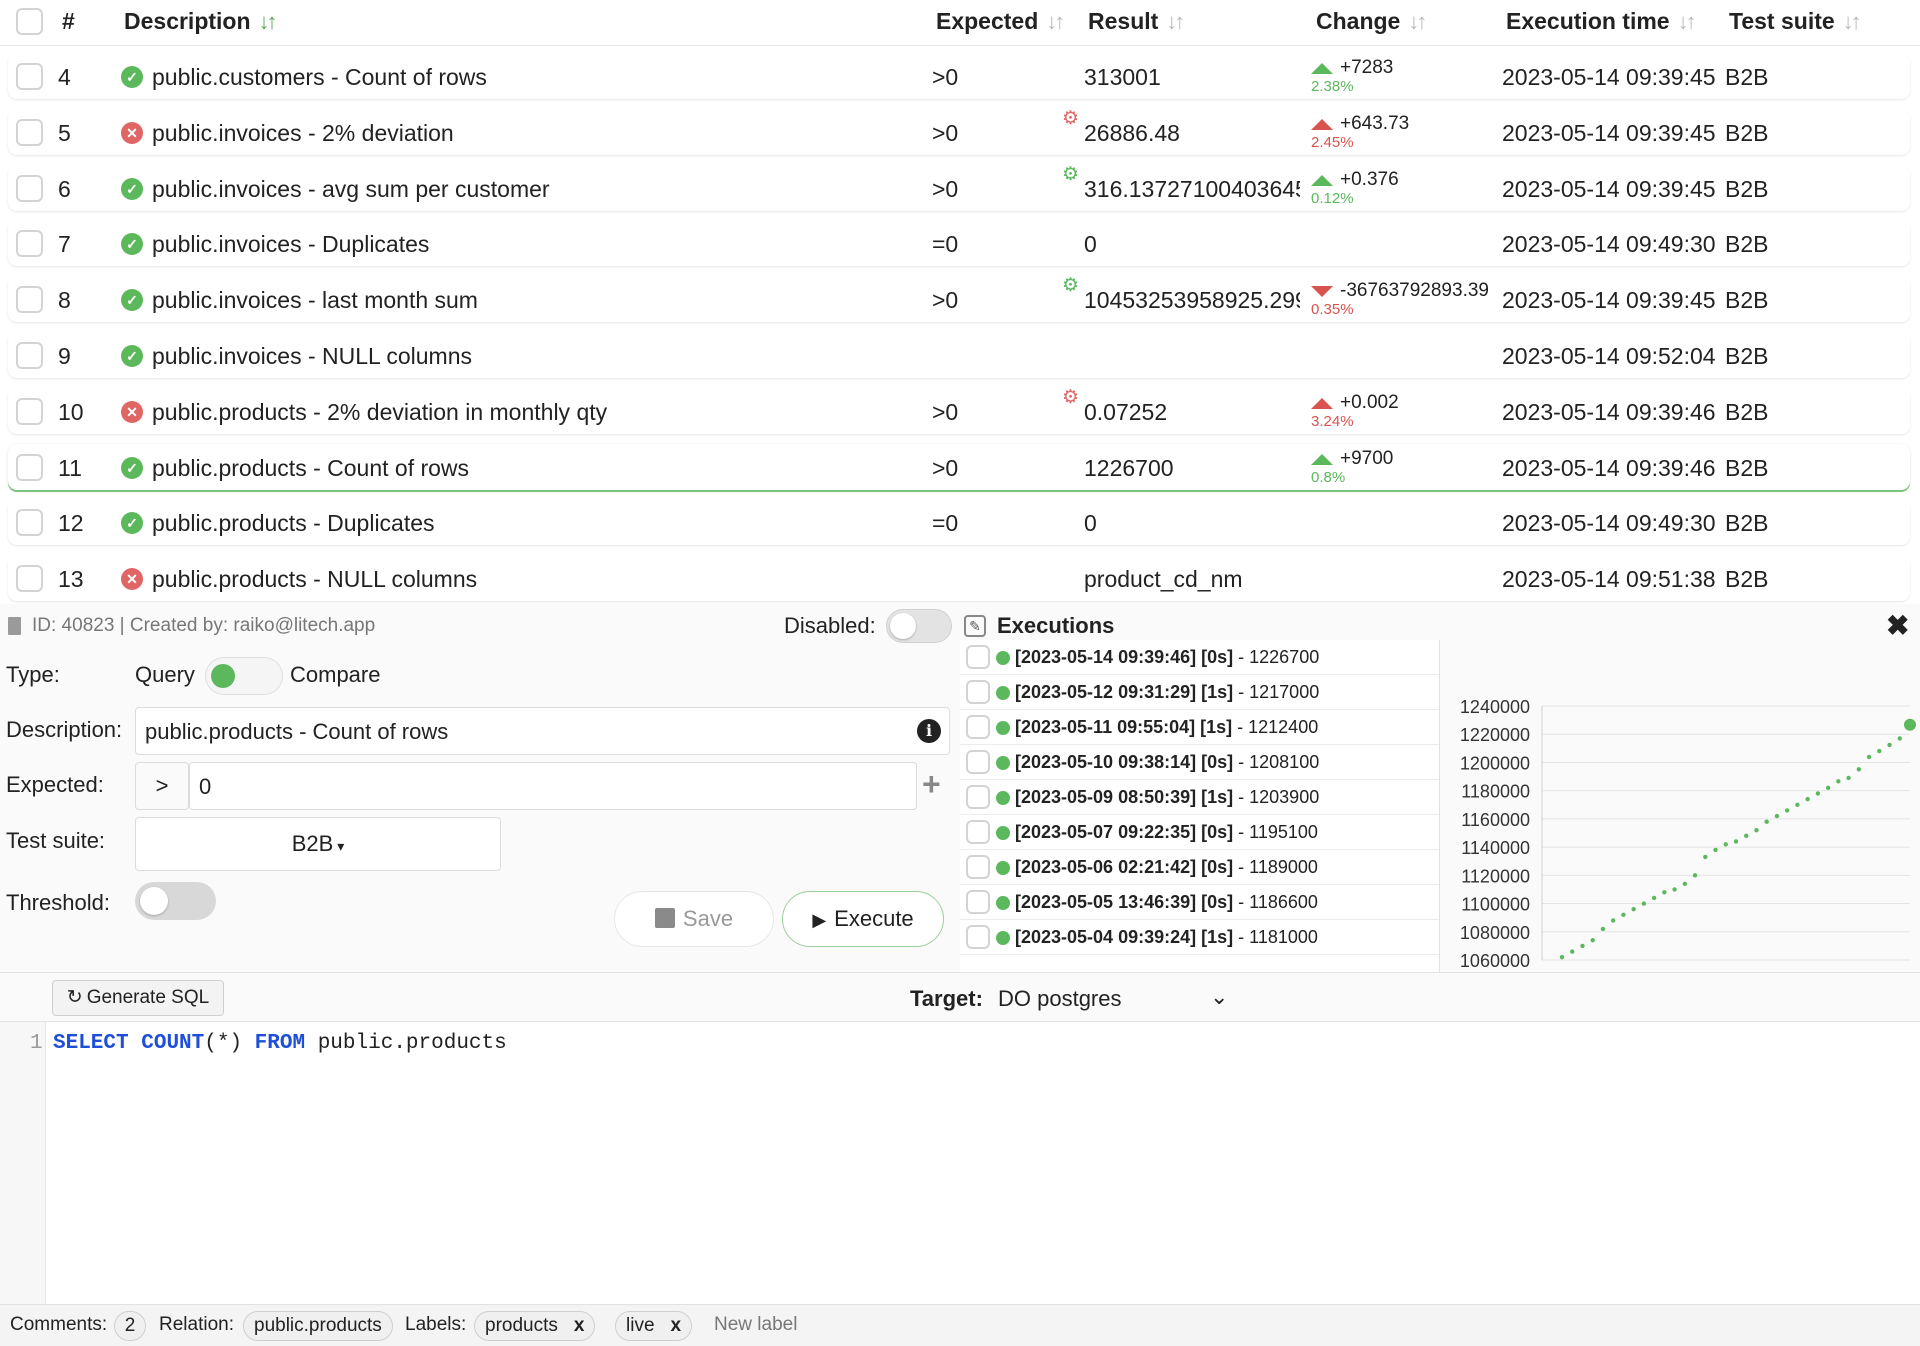 The width and height of the screenshot is (1920, 1346). Describe the element at coordinates (165, 675) in the screenshot. I see `type-query-label: Query` at that location.